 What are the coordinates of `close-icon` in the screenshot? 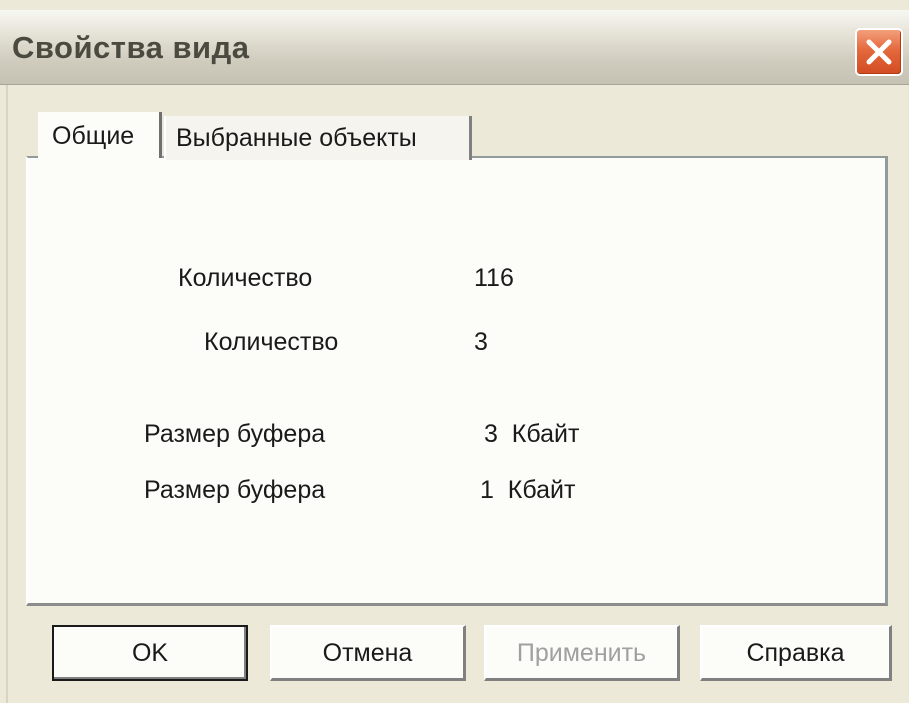 It's located at (879, 52).